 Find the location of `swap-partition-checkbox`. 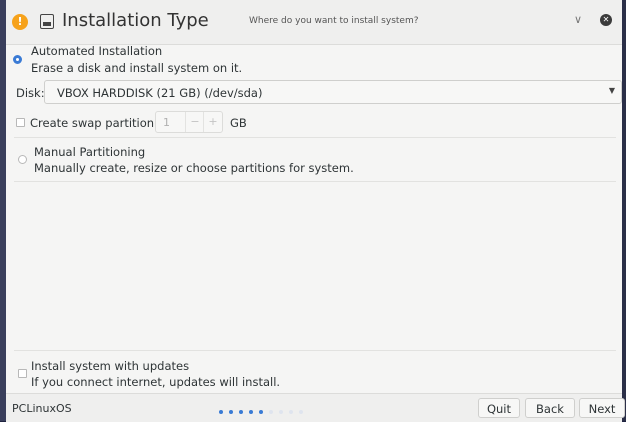

swap-partition-checkbox is located at coordinates (20, 122).